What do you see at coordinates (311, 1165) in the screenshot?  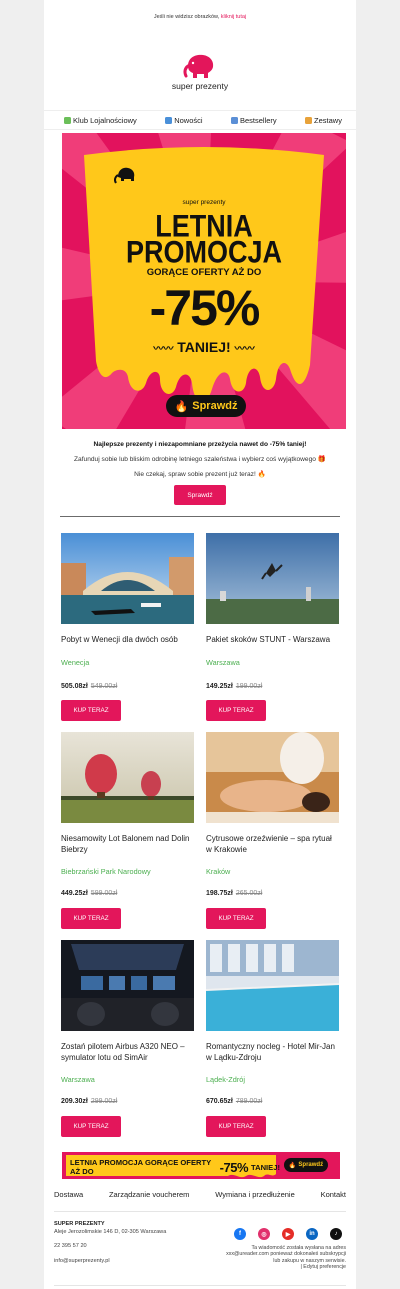 I see `strip-check-label: Sprawdź` at bounding box center [311, 1165].